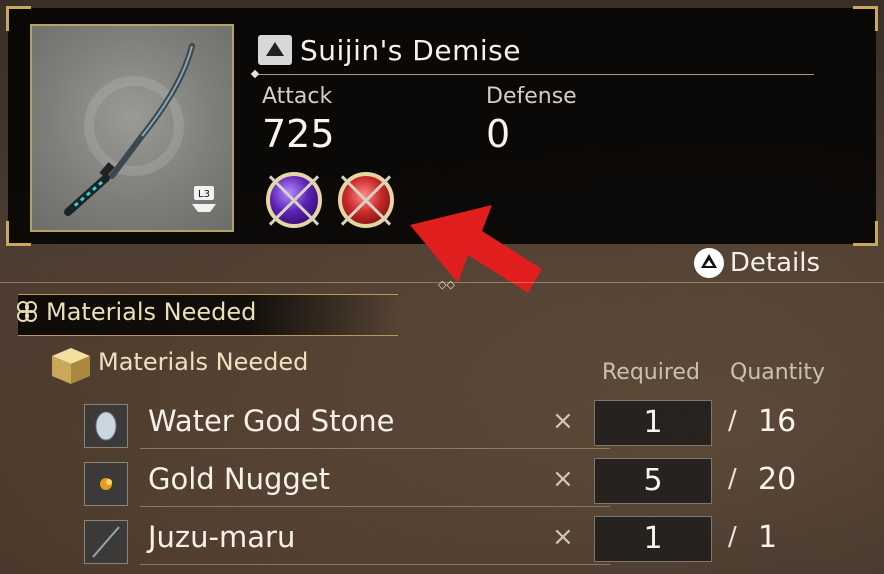  What do you see at coordinates (132, 128) in the screenshot?
I see `weapon-thumbnail: L3` at bounding box center [132, 128].